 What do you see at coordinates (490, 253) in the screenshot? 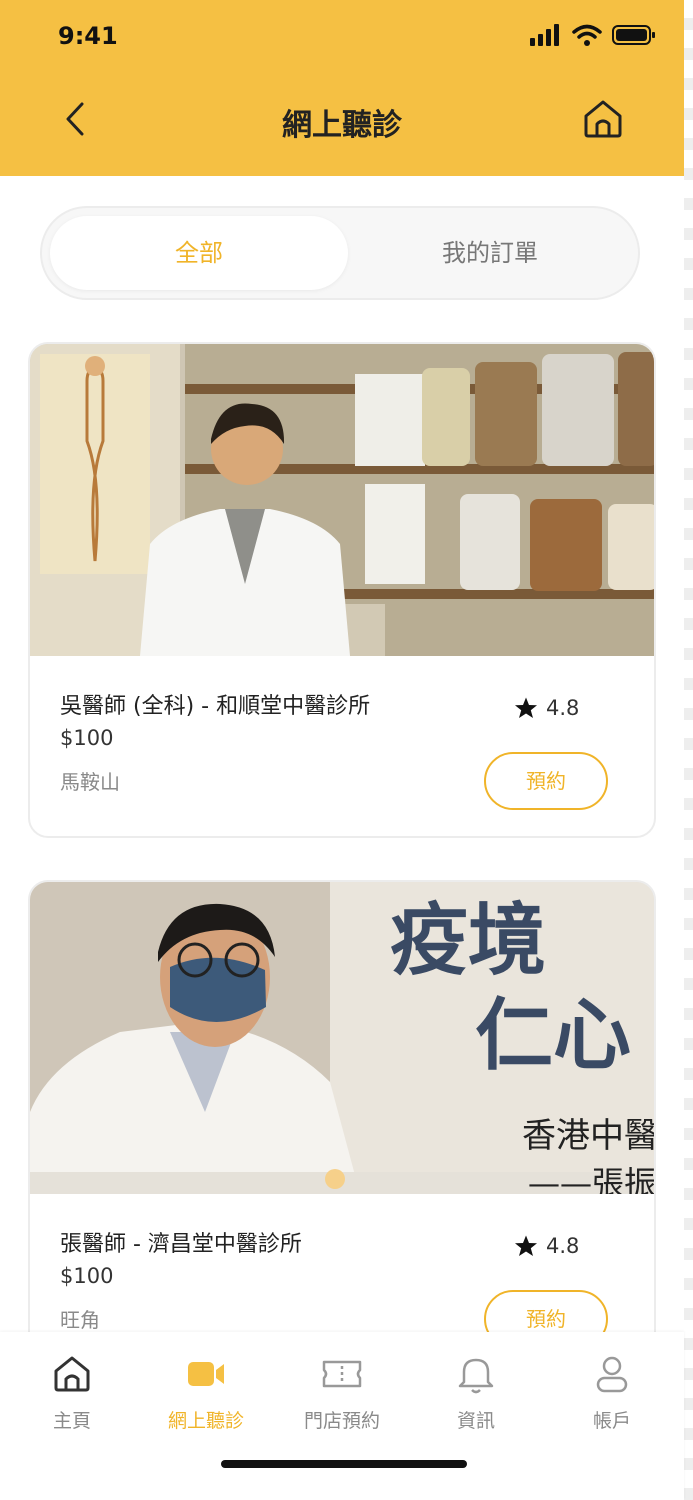
I see `tab-my-orders: 我的訂單` at bounding box center [490, 253].